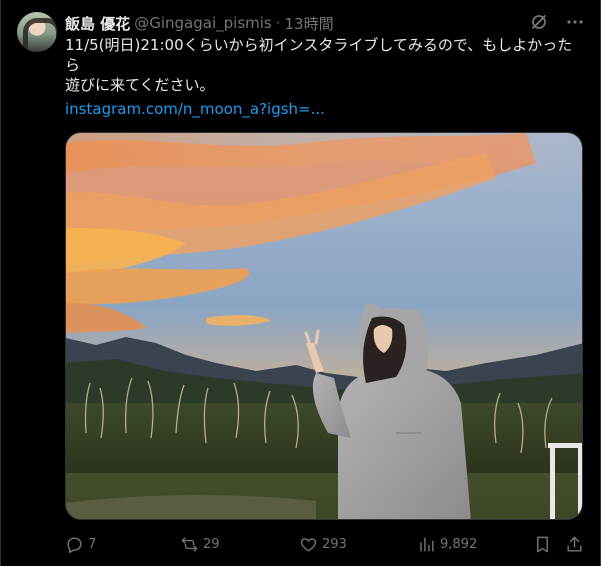 The image size is (601, 566). I want to click on tweet-header: 飯島 優花 @Gingagai_pismis · 13時間, so click(199, 23).